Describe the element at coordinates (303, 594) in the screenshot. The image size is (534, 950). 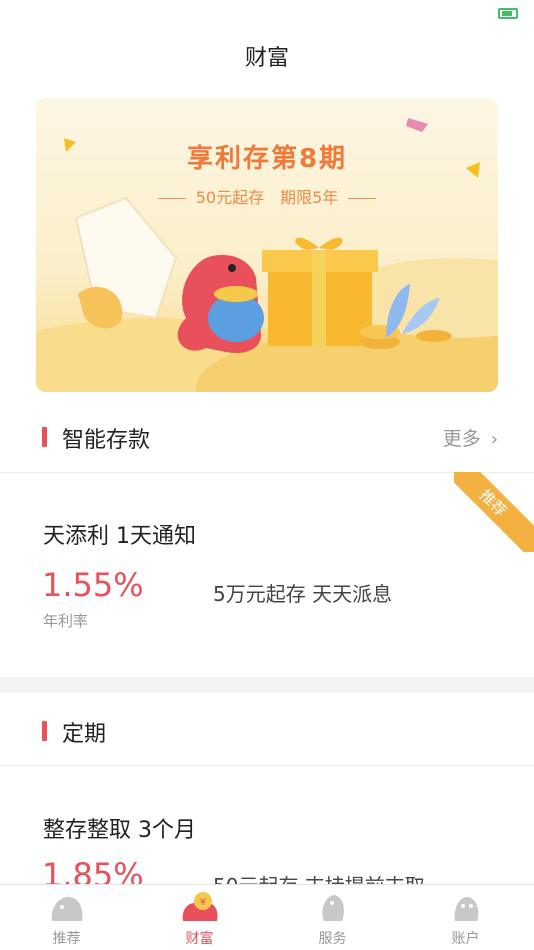
I see `product-desc: 5万元起存 天天派息` at that location.